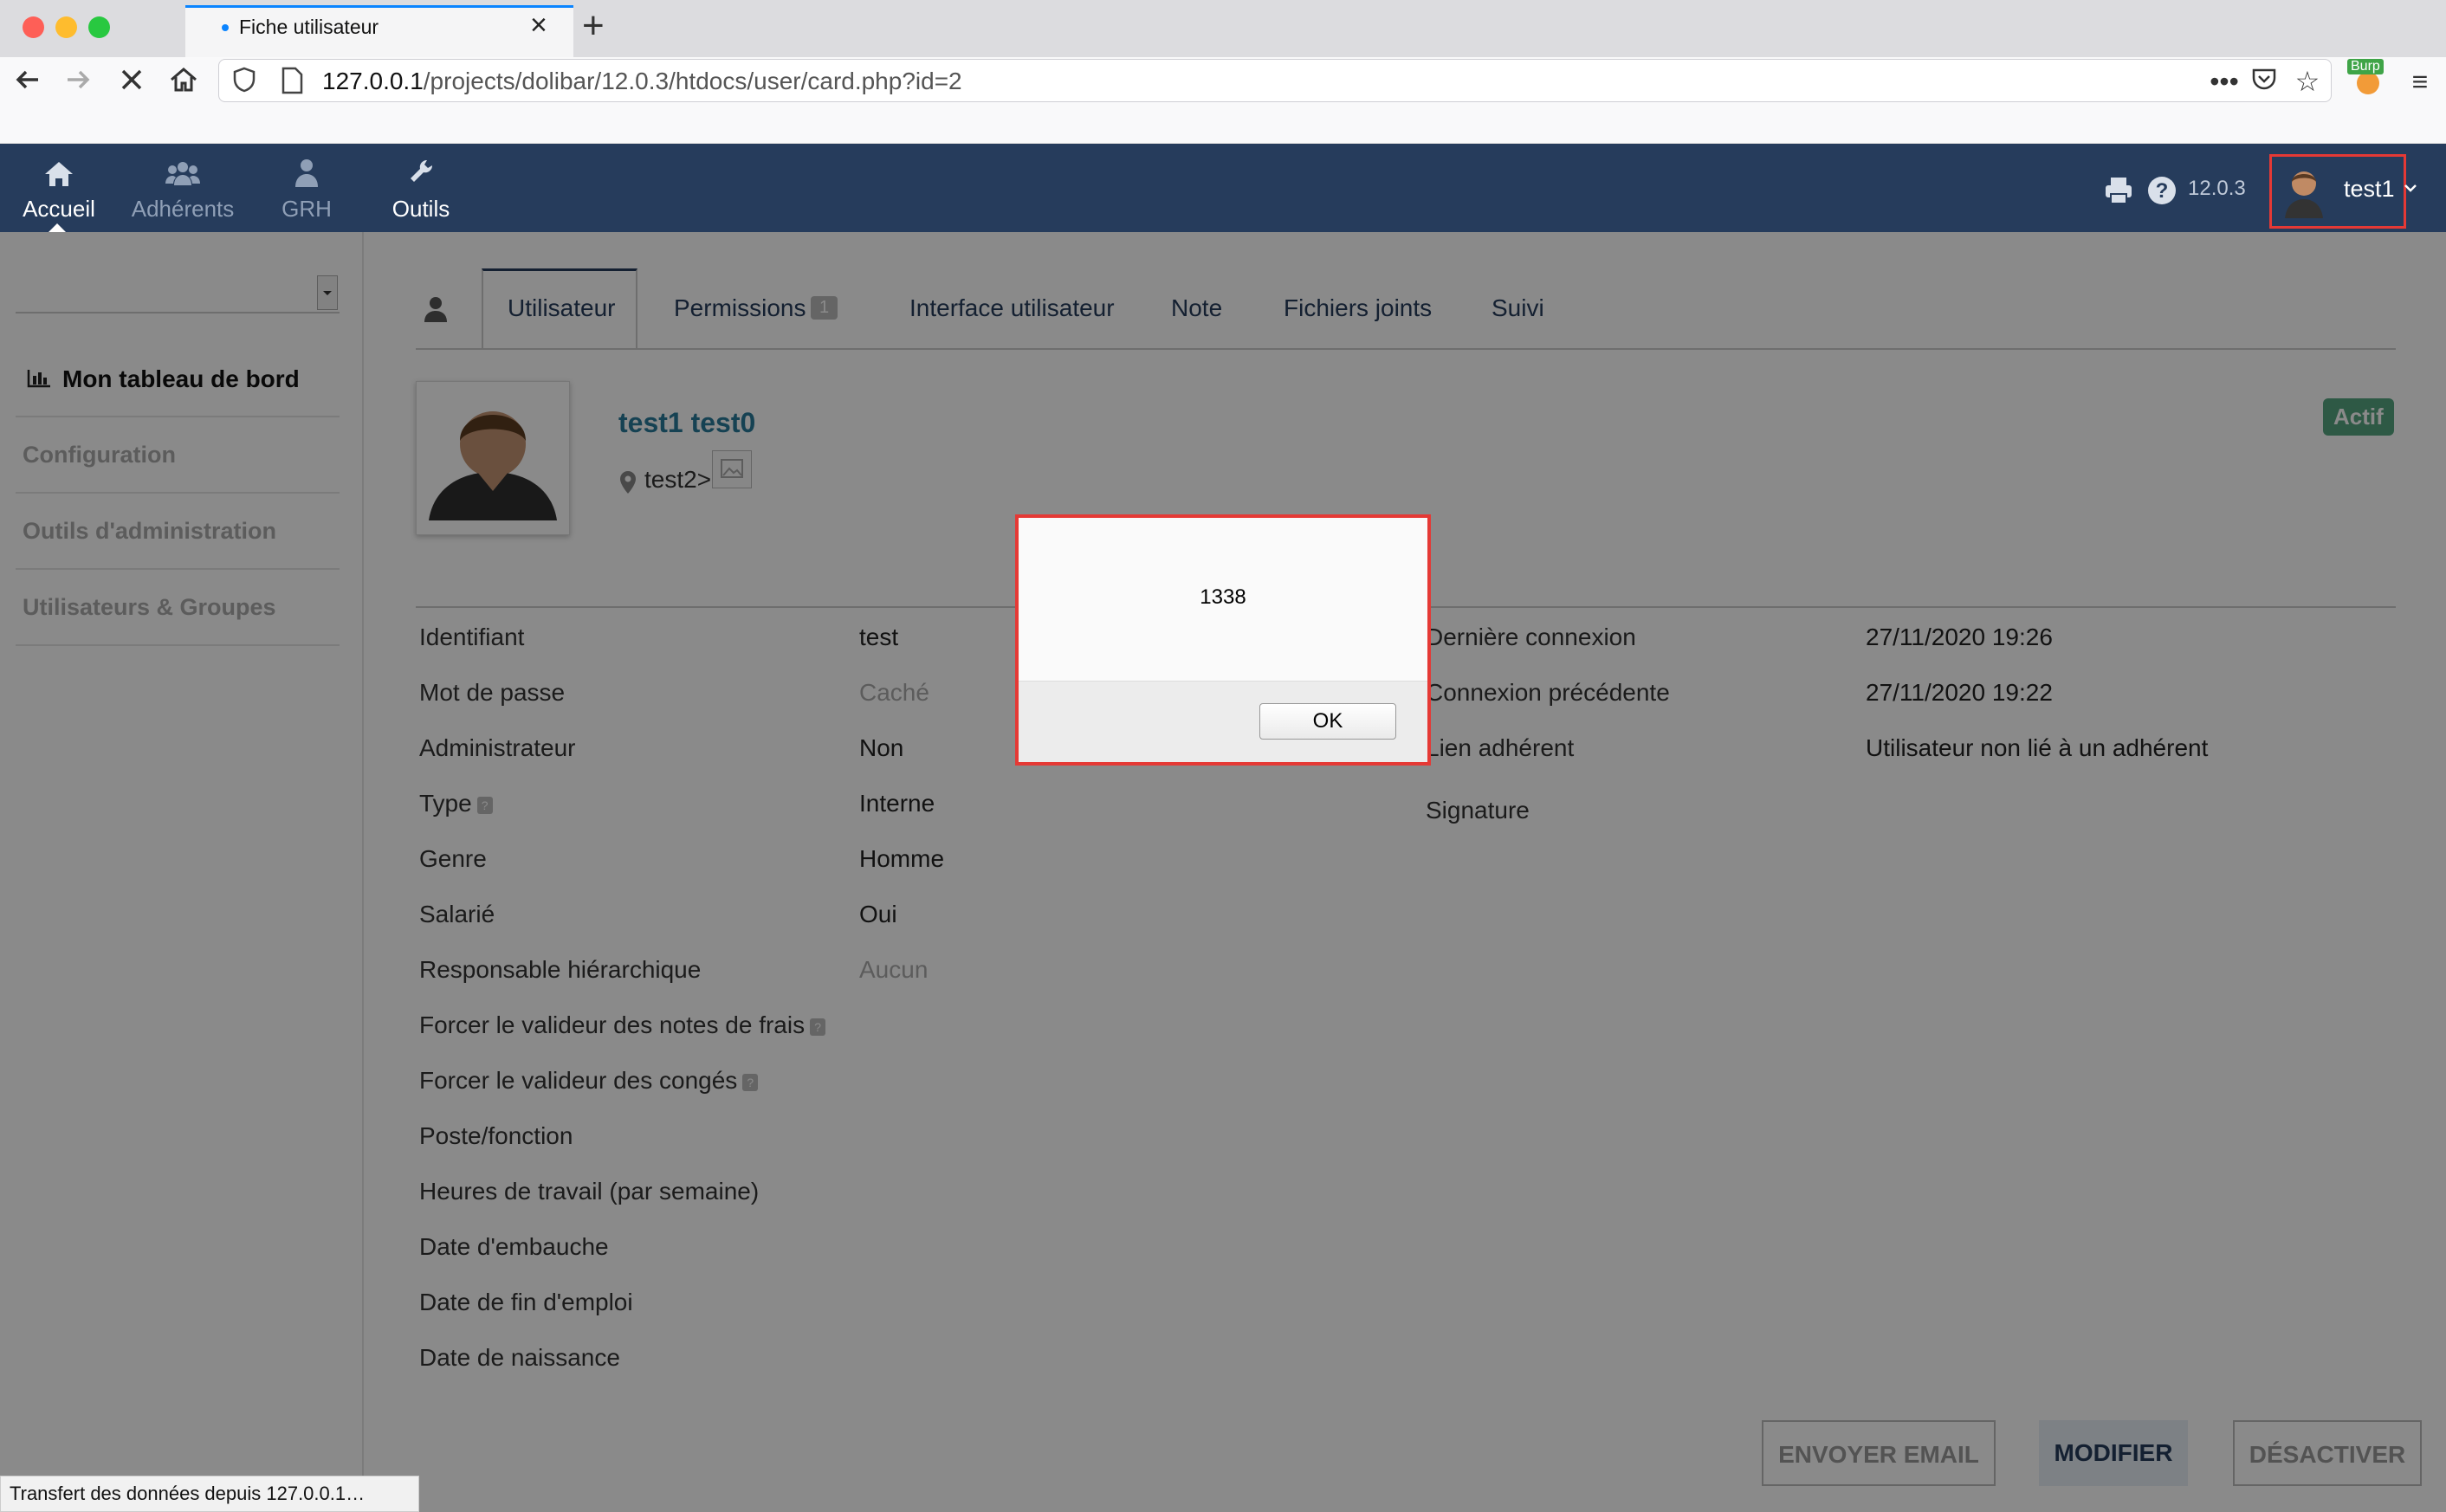  What do you see at coordinates (2304, 189) in the screenshot?
I see `user-avatar` at bounding box center [2304, 189].